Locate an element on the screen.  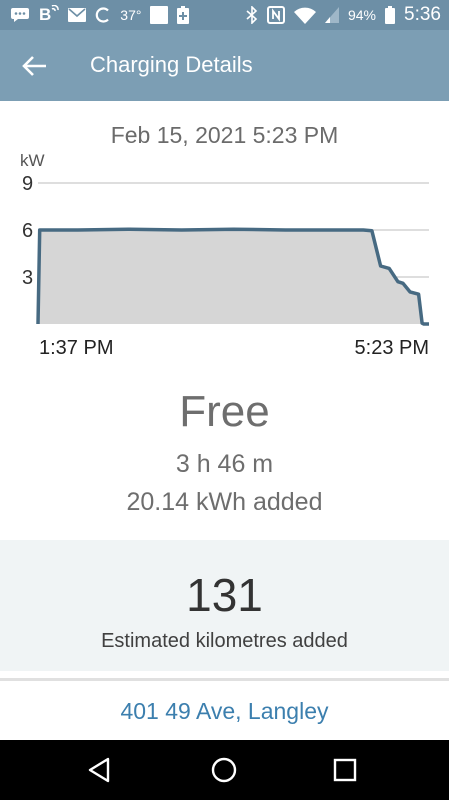
mail-icon is located at coordinates (77, 15).